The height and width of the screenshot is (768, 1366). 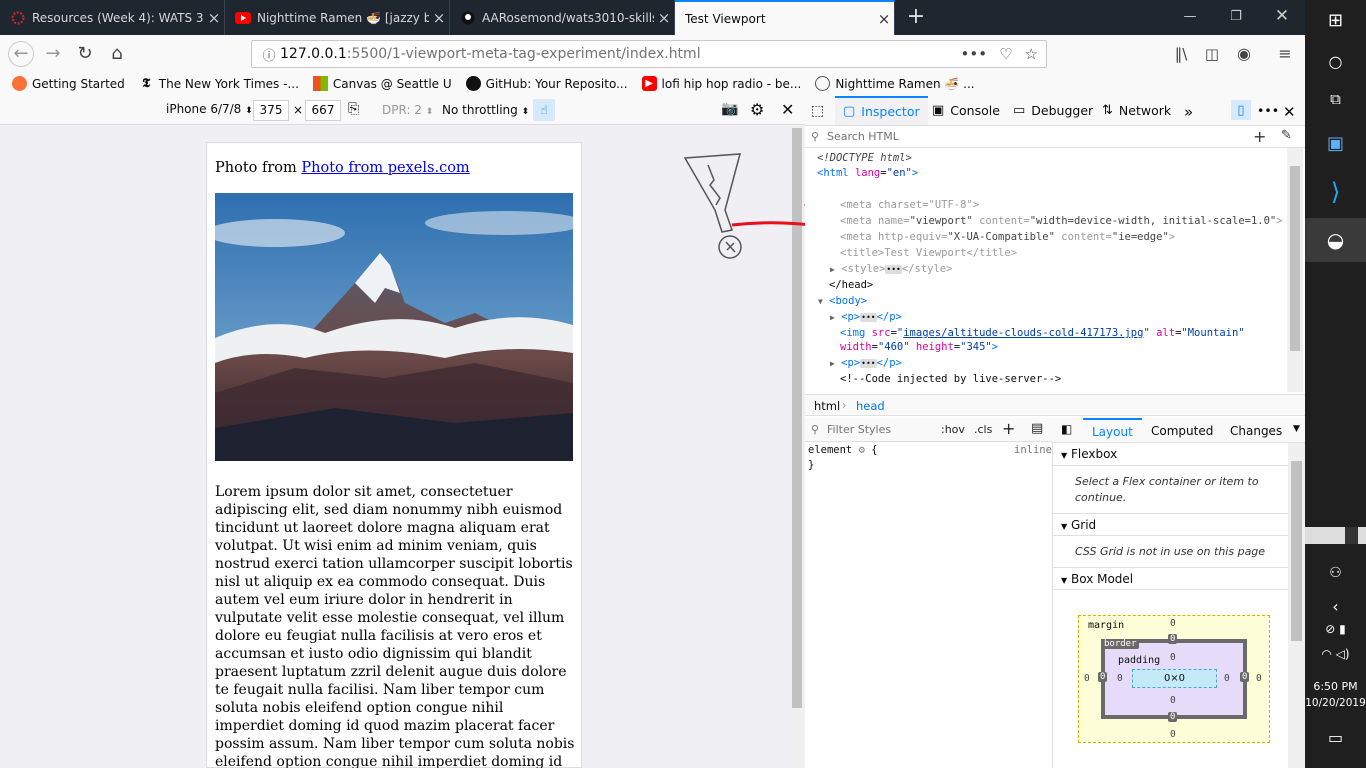 I want to click on device-selector: iPhone 6/7/8 ⬍, so click(x=209, y=109).